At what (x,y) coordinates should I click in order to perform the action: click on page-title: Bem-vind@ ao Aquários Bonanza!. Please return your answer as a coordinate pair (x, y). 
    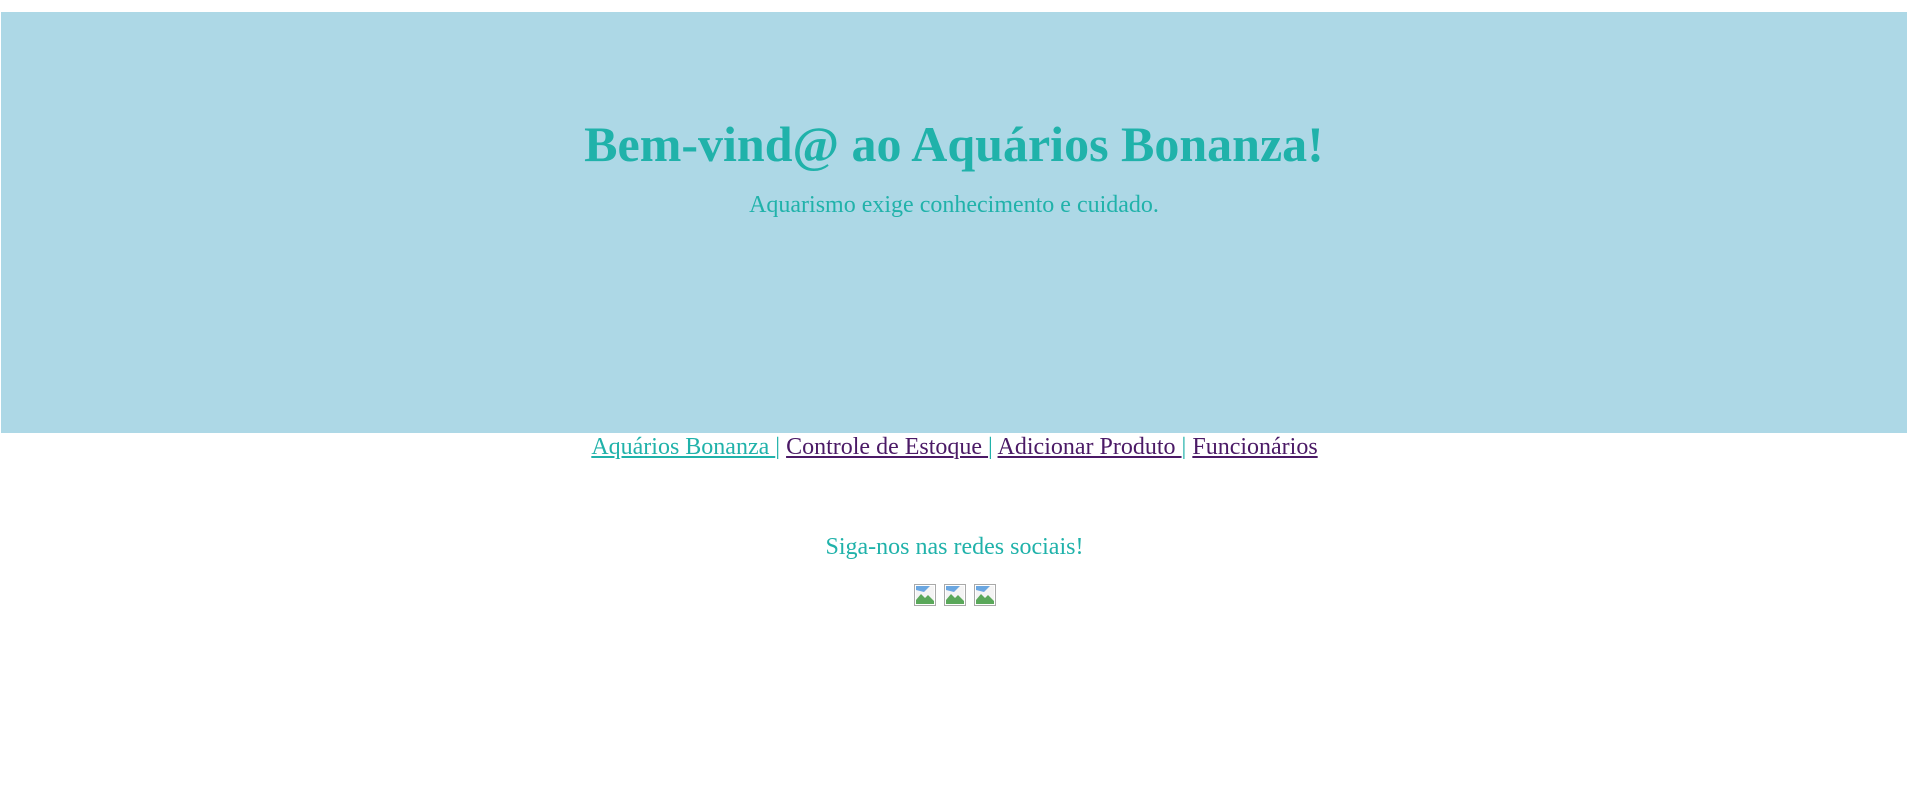
    Looking at the image, I should click on (954, 144).